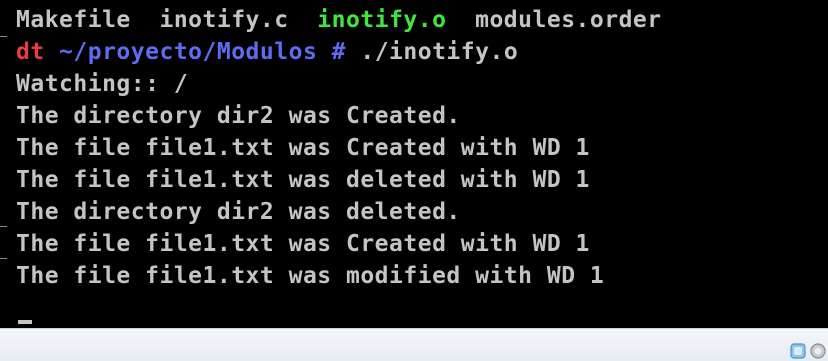 This screenshot has height=361, width=828. Describe the element at coordinates (414, 344) in the screenshot. I see `status-strip` at that location.